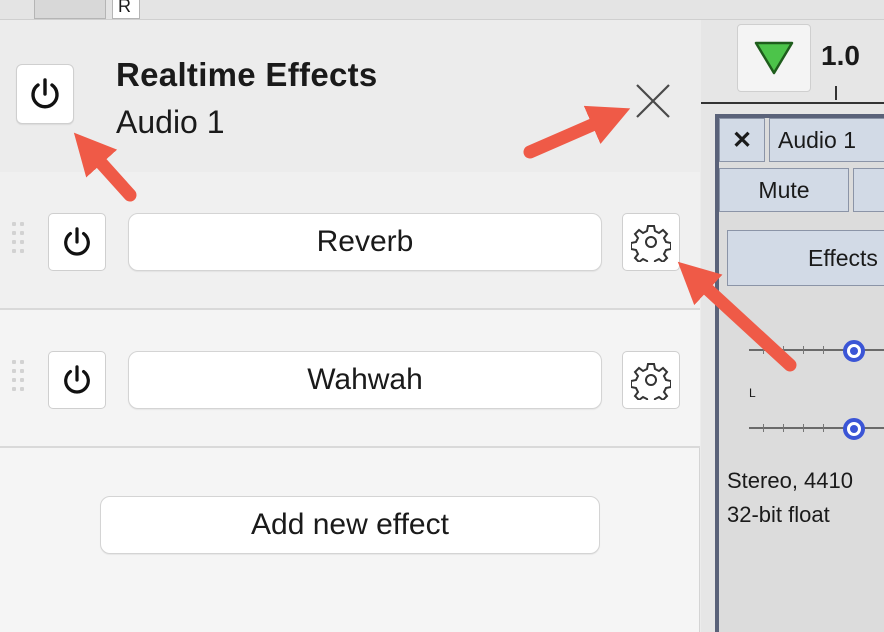  What do you see at coordinates (365, 380) in the screenshot?
I see `effect-name-button: Wahwah` at bounding box center [365, 380].